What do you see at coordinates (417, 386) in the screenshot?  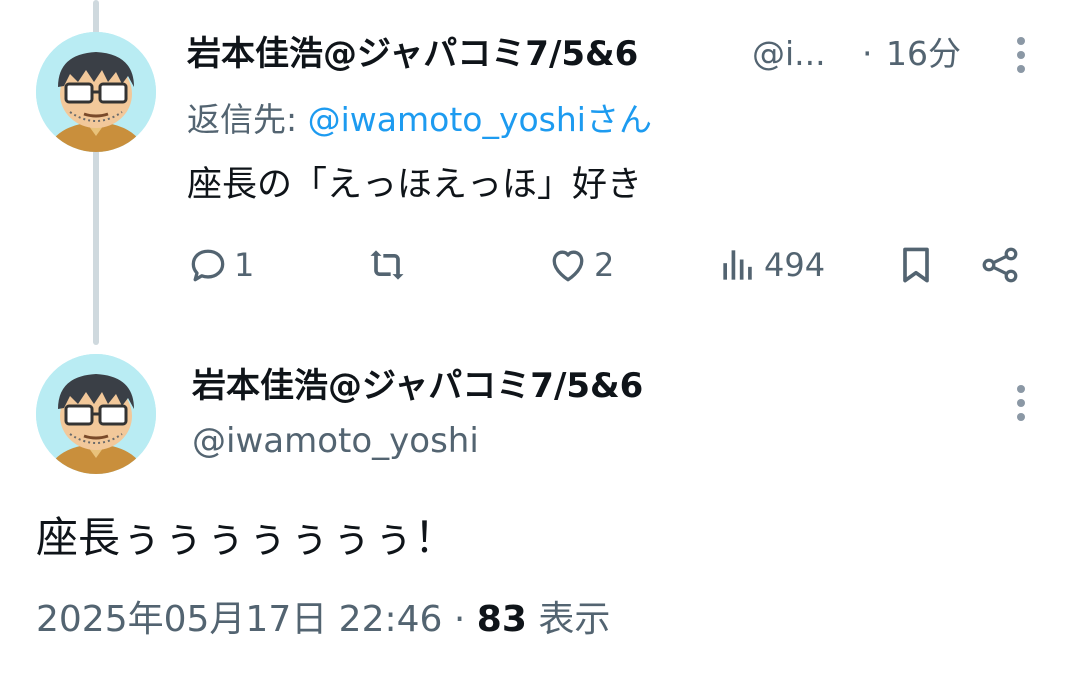 I see `main-display-name: 岩本佳浩@ジャパコミ7/5&6` at bounding box center [417, 386].